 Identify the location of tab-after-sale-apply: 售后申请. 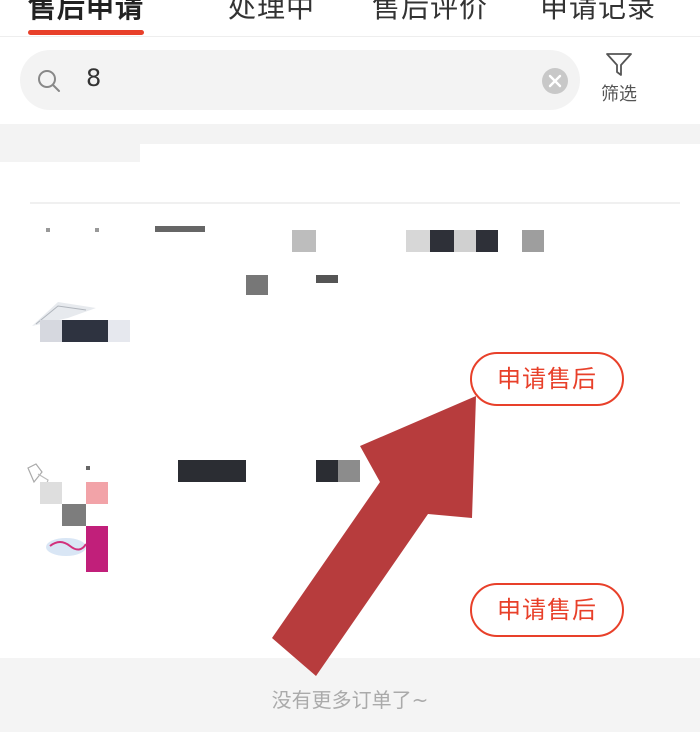
(86, 13).